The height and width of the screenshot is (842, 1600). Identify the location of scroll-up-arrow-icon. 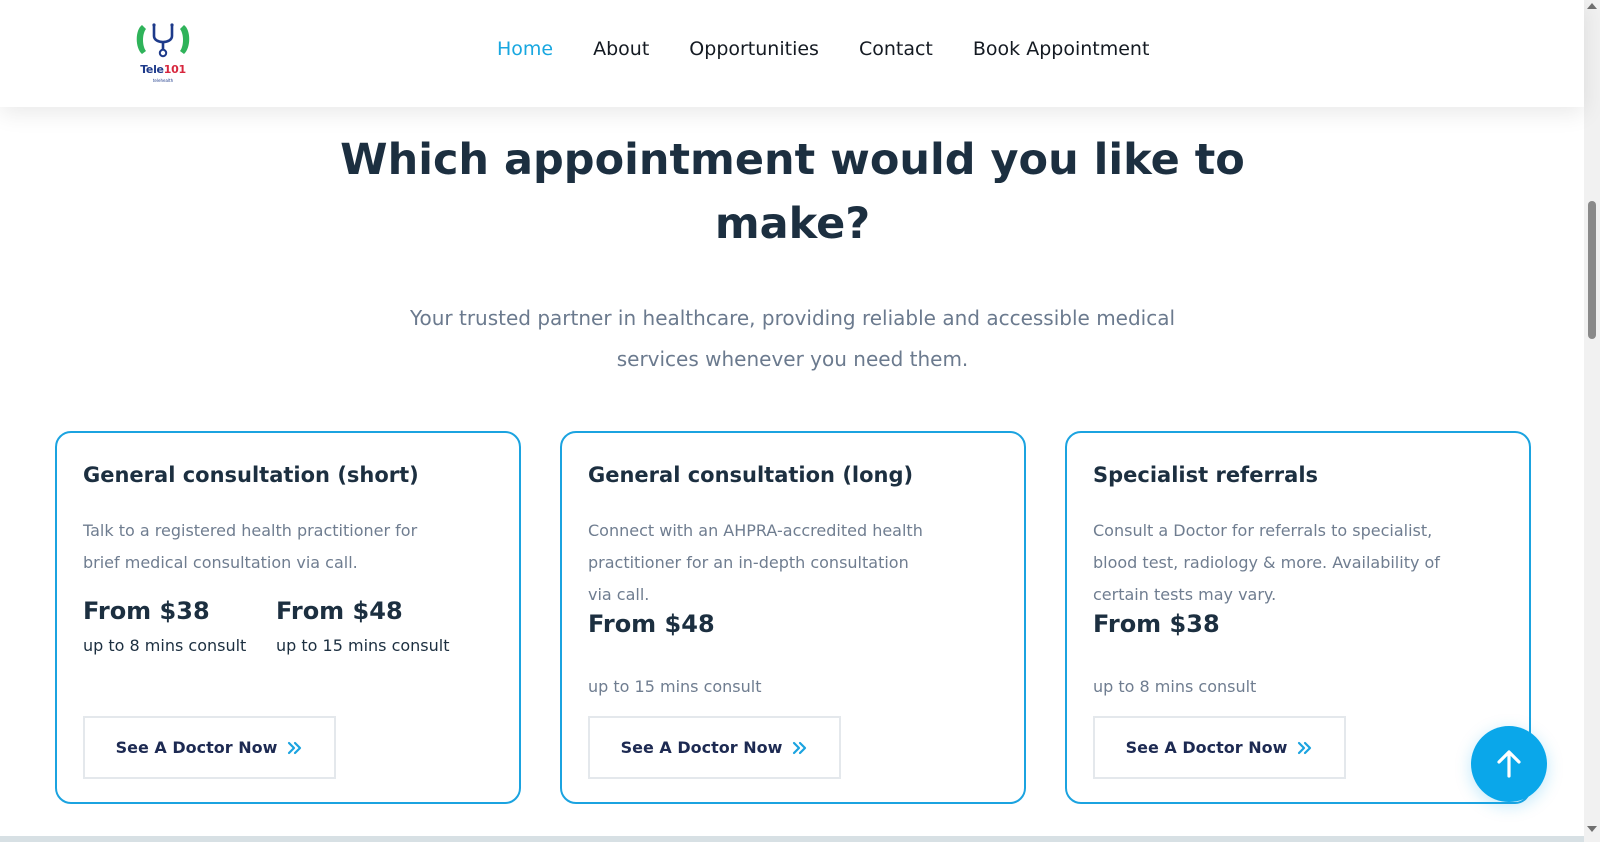
(1592, 6).